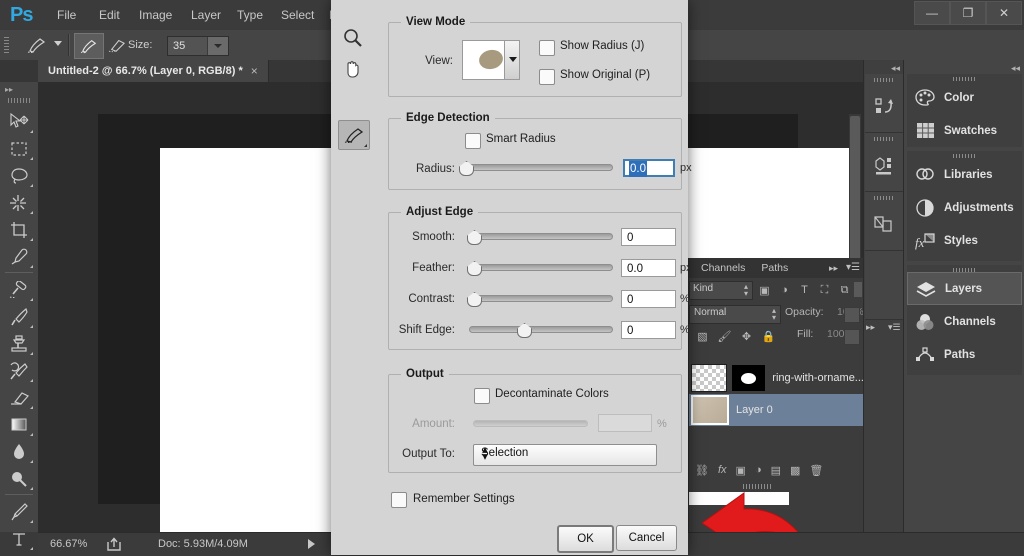  I want to click on spot-healing-brush-tool, so click(19, 289).